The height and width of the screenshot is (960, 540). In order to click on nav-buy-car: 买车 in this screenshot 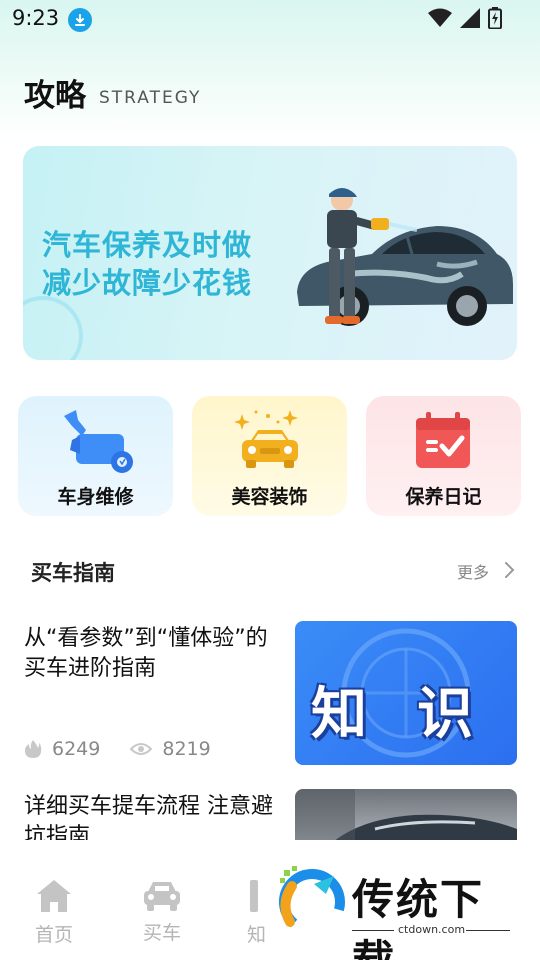, I will do `click(162, 911)`.